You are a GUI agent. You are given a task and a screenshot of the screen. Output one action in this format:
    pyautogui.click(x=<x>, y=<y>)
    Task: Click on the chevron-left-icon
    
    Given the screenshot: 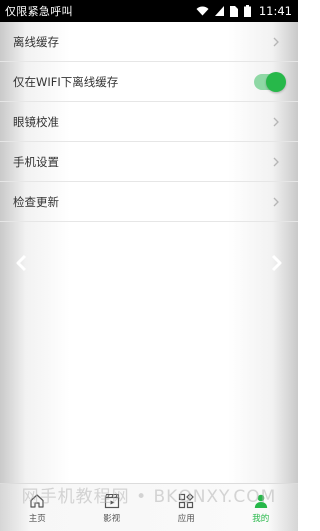 What is the action you would take?
    pyautogui.click(x=22, y=263)
    